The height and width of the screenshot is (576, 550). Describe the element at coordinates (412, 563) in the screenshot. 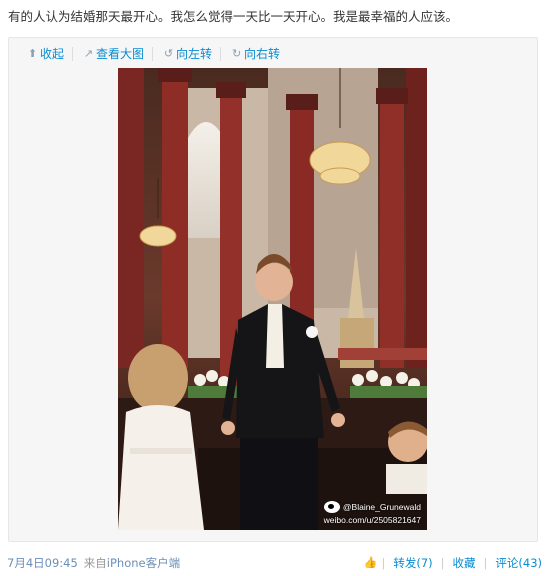

I see `repost-button: 转发(7)` at that location.